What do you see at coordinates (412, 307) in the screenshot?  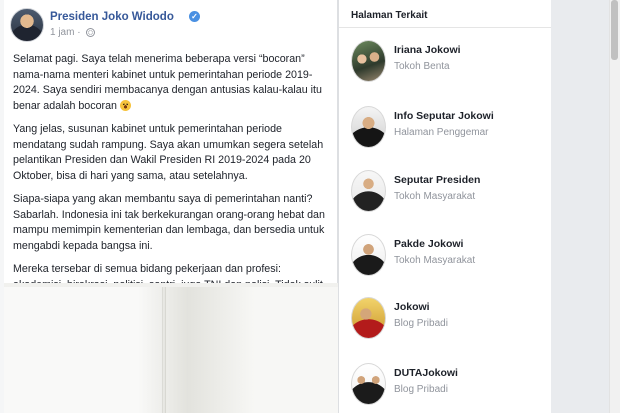 I see `page-name: Jokowi` at bounding box center [412, 307].